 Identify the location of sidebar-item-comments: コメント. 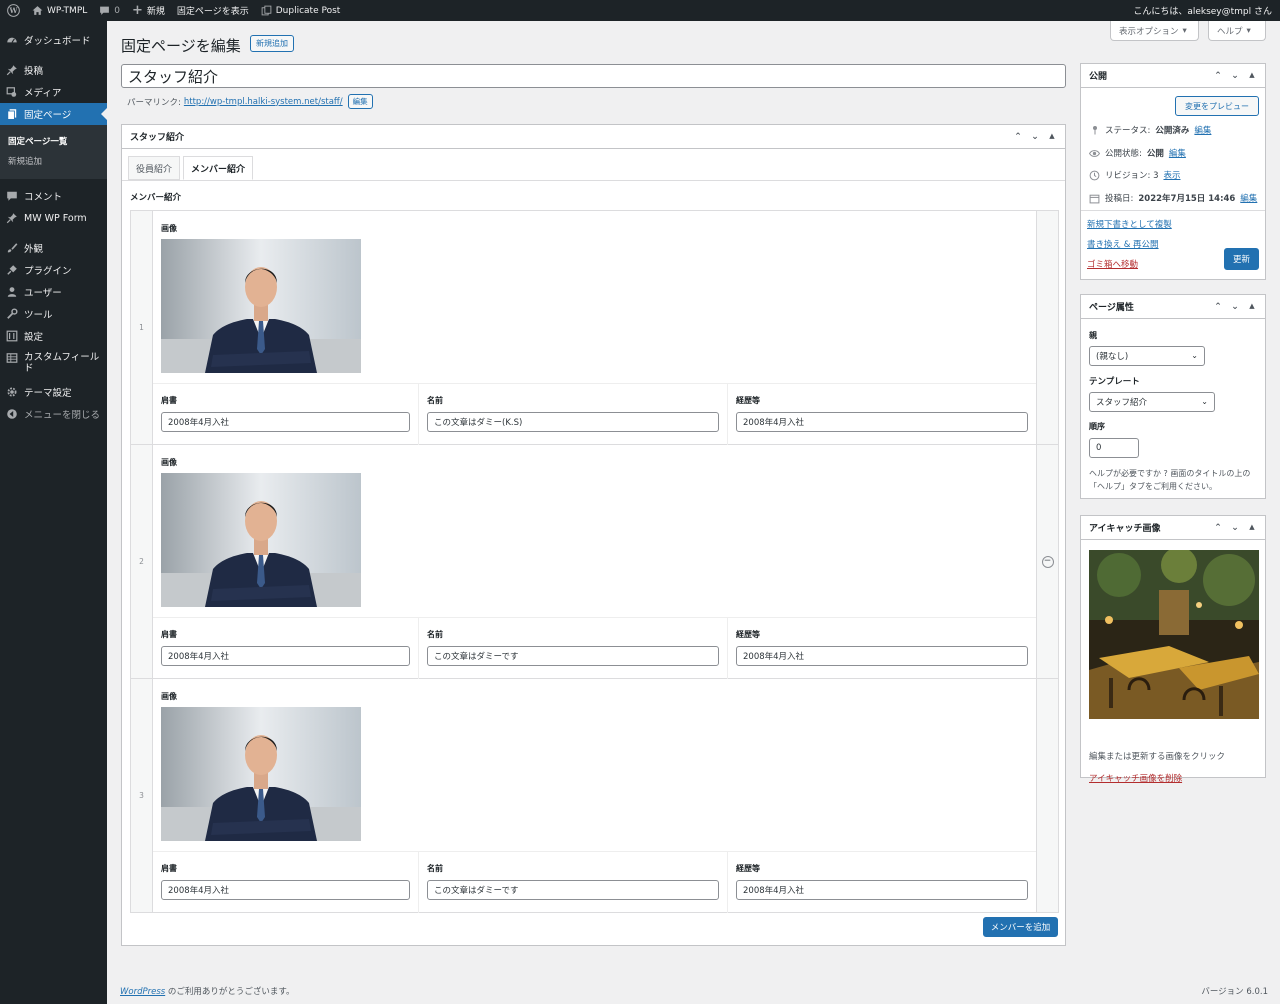
(53, 196).